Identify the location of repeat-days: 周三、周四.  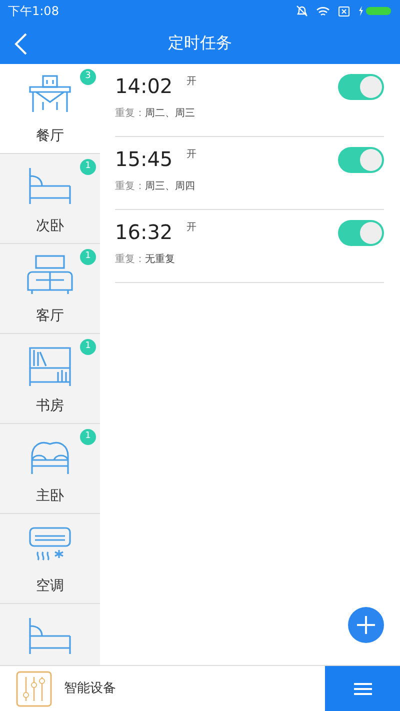
(170, 186).